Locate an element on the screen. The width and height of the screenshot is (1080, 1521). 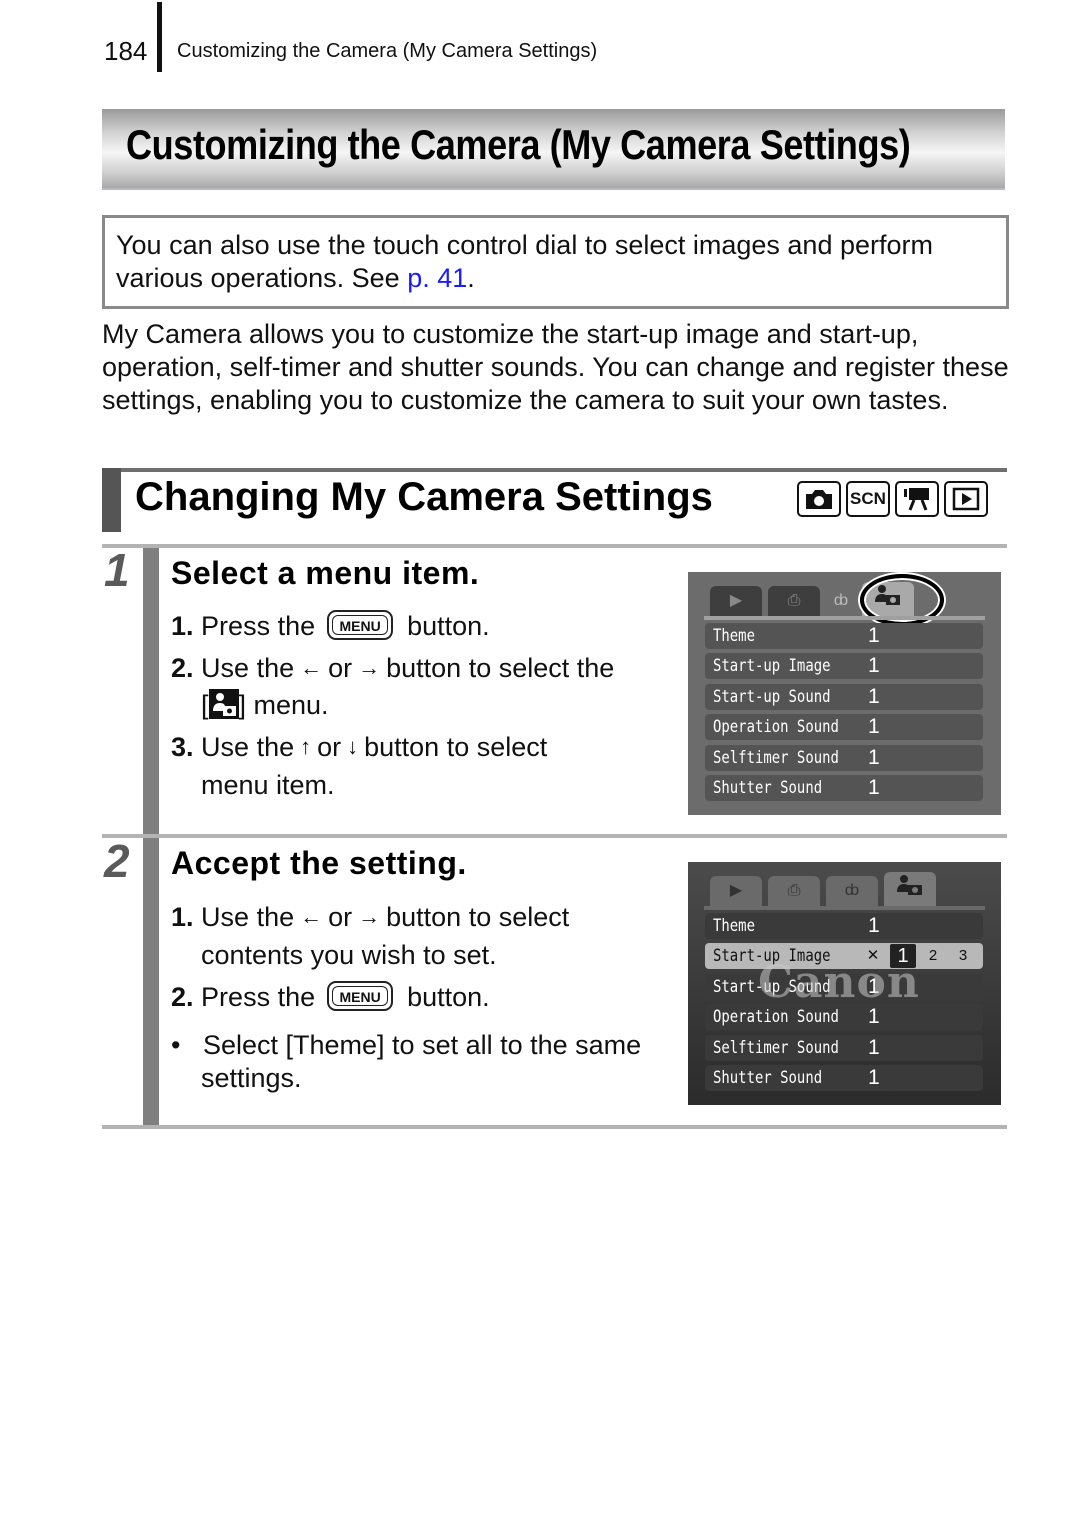
page-number: 184 is located at coordinates (126, 51).